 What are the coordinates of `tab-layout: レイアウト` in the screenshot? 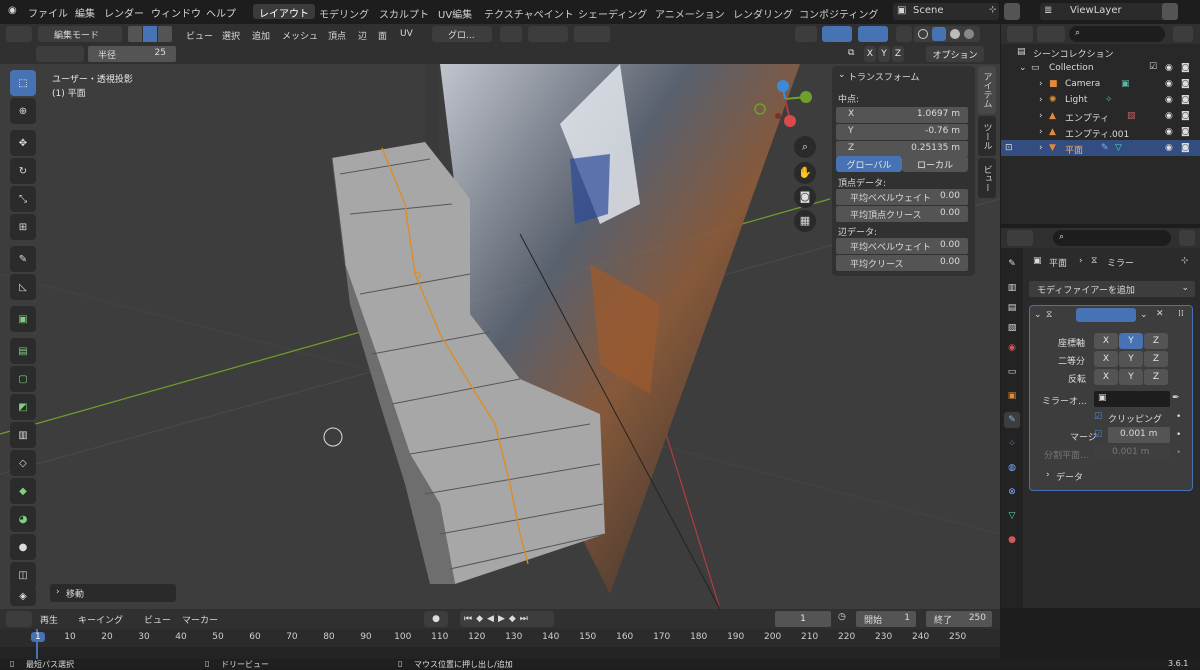 It's located at (284, 12).